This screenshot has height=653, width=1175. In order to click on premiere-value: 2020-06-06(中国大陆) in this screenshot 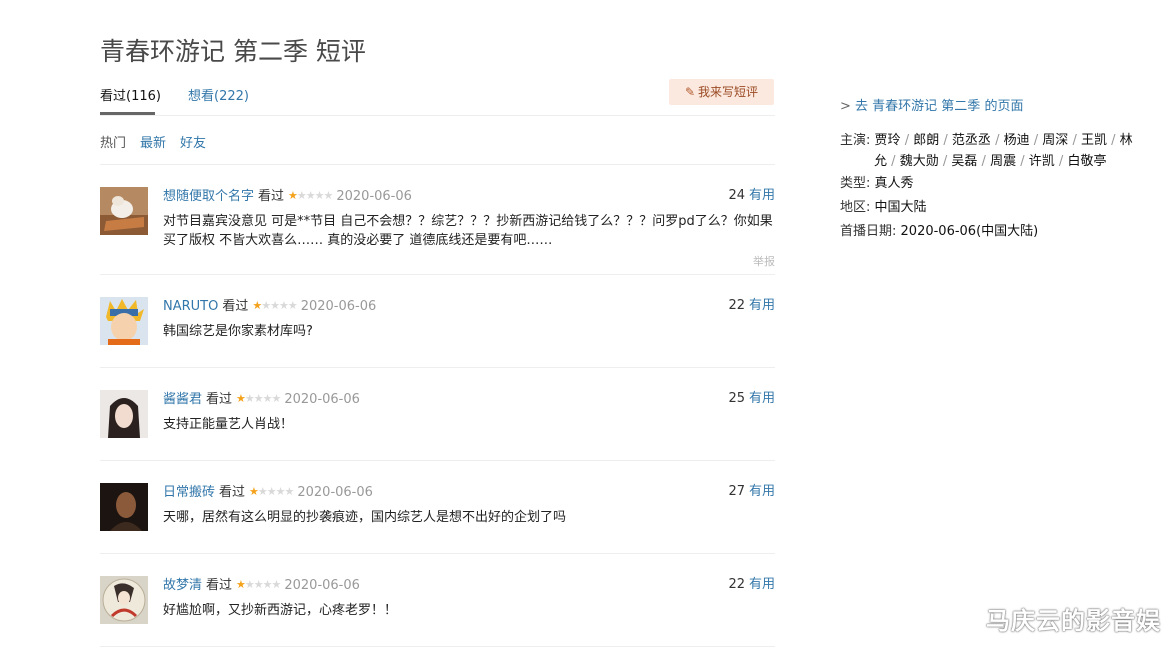, I will do `click(969, 231)`.